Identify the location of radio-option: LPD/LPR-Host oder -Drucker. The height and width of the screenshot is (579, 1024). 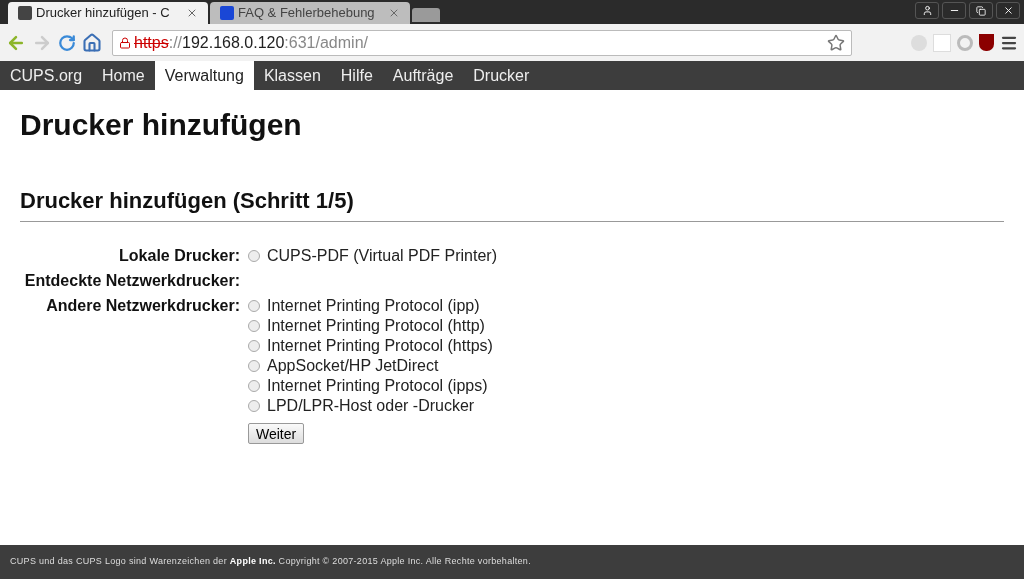
(626, 406).